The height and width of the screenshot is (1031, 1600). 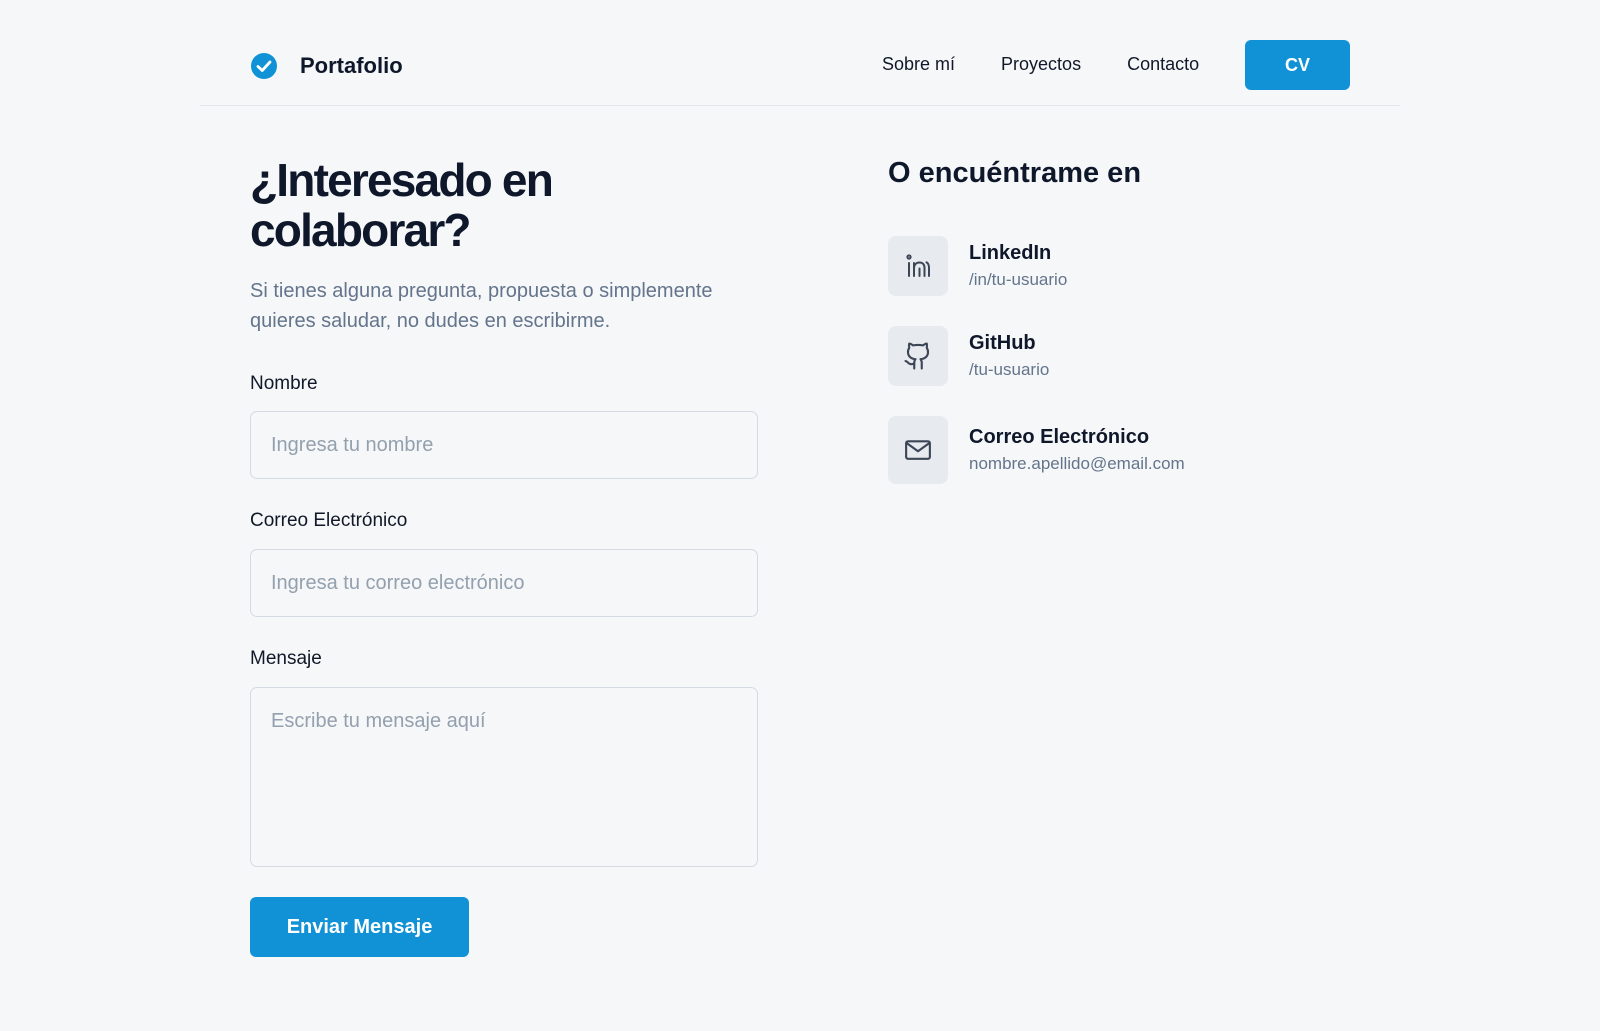 I want to click on check-circle-icon, so click(x=264, y=66).